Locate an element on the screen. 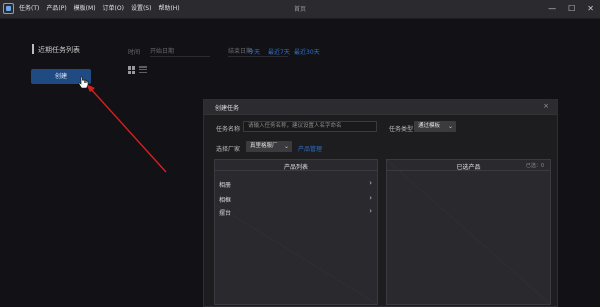 The width and height of the screenshot is (600, 307). menu-help: 帮助(H) is located at coordinates (168, 8).